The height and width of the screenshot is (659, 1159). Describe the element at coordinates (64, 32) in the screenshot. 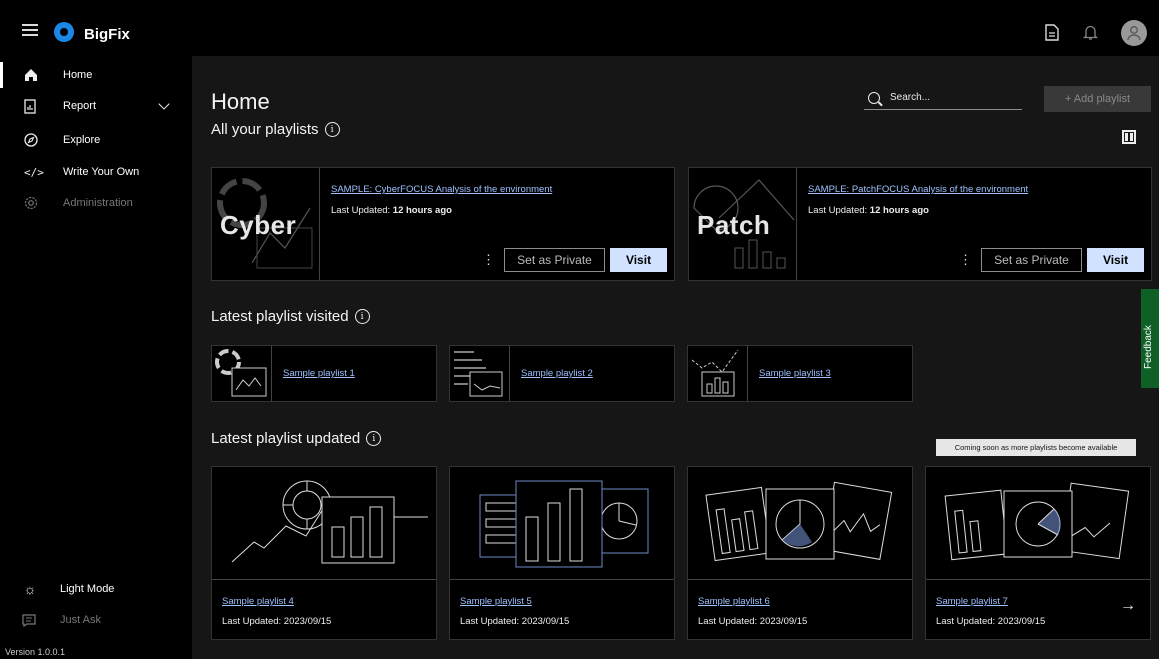

I see `bigfix-logo-icon` at that location.